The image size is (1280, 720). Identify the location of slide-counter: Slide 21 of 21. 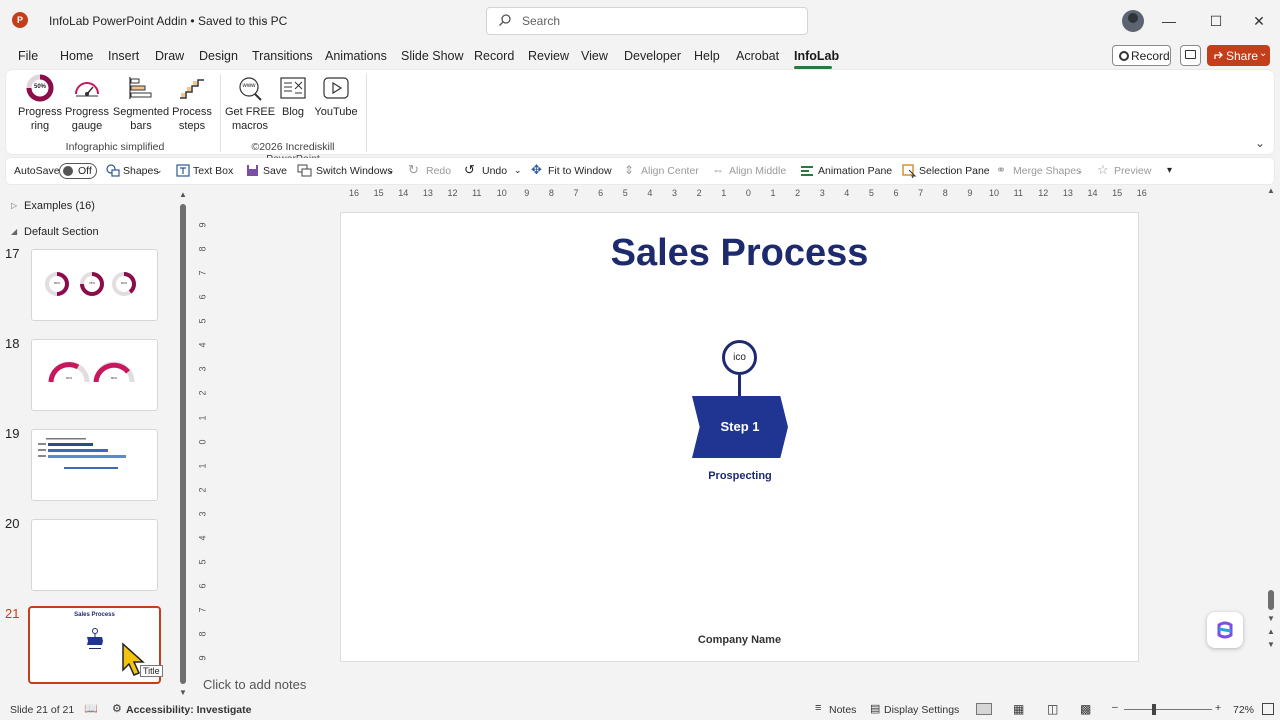
(42, 710).